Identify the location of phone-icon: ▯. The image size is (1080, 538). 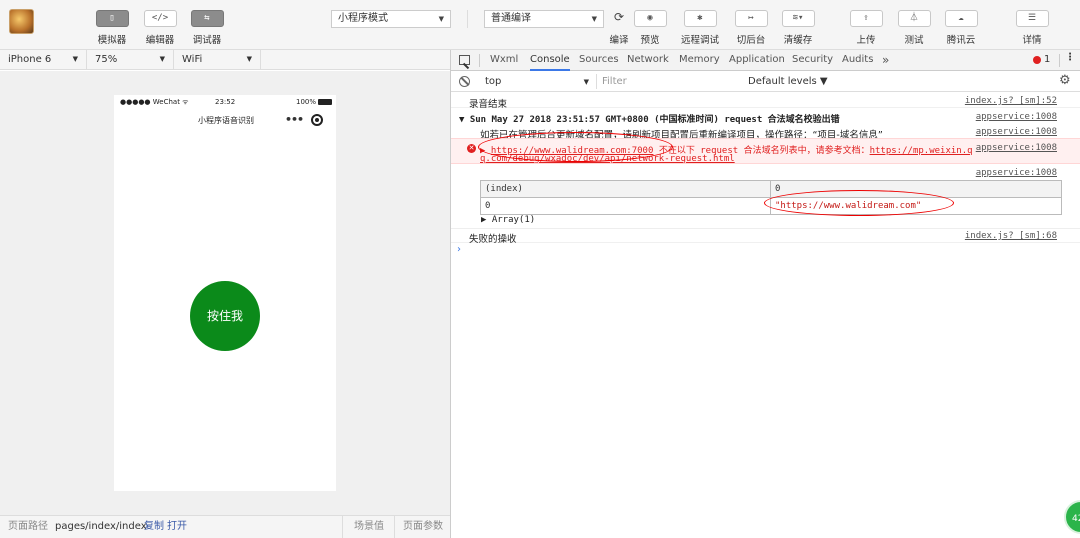
(112, 18).